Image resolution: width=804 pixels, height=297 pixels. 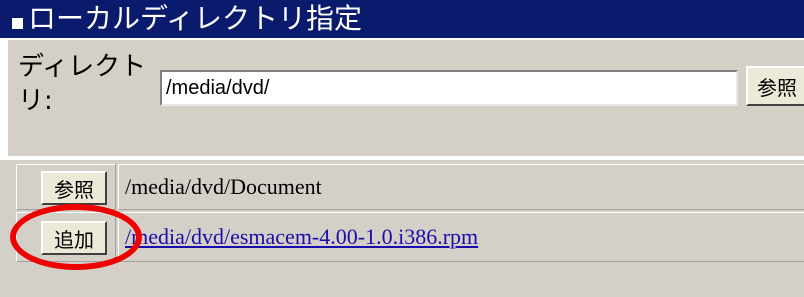 What do you see at coordinates (82, 84) in the screenshot?
I see `directory-label: ディレクトリ:` at bounding box center [82, 84].